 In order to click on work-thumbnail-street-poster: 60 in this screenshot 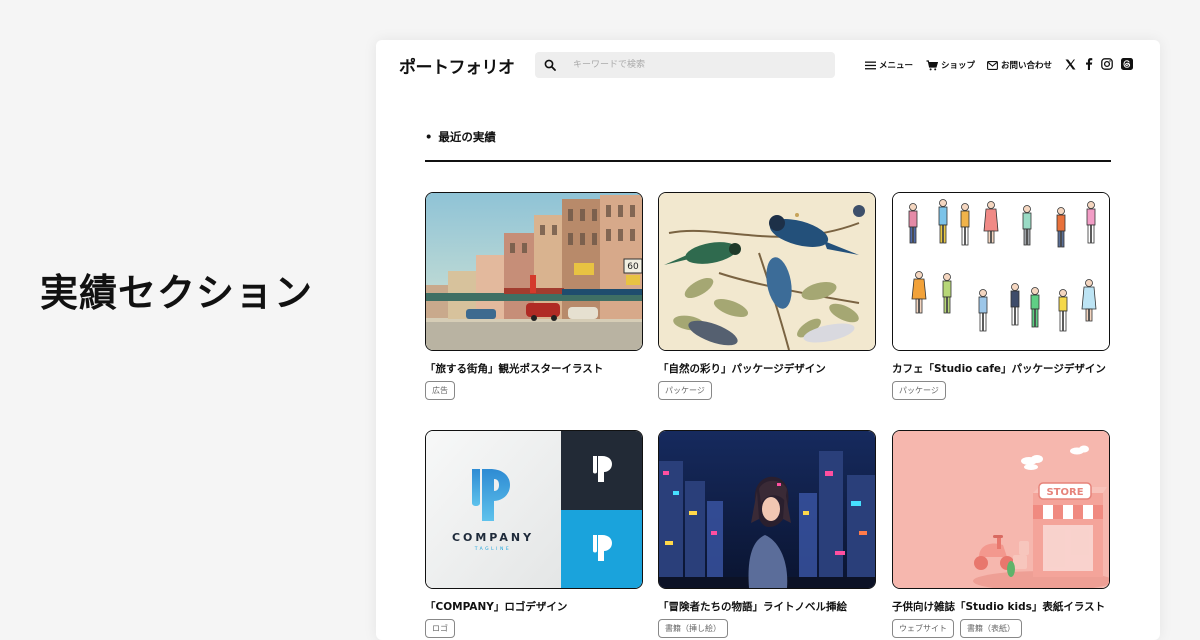, I will do `click(534, 271)`.